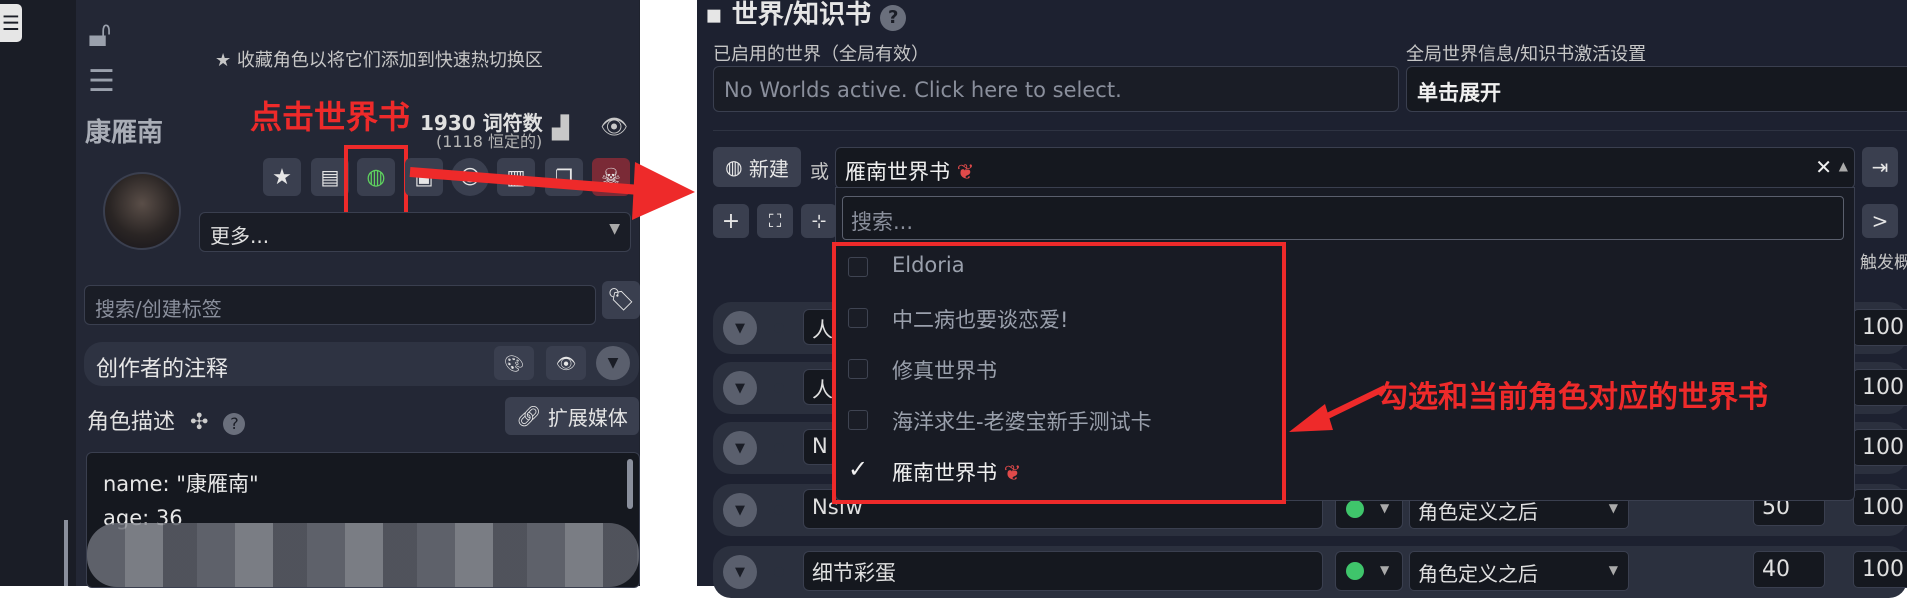  I want to click on clear-icon: ✕, so click(1823, 167).